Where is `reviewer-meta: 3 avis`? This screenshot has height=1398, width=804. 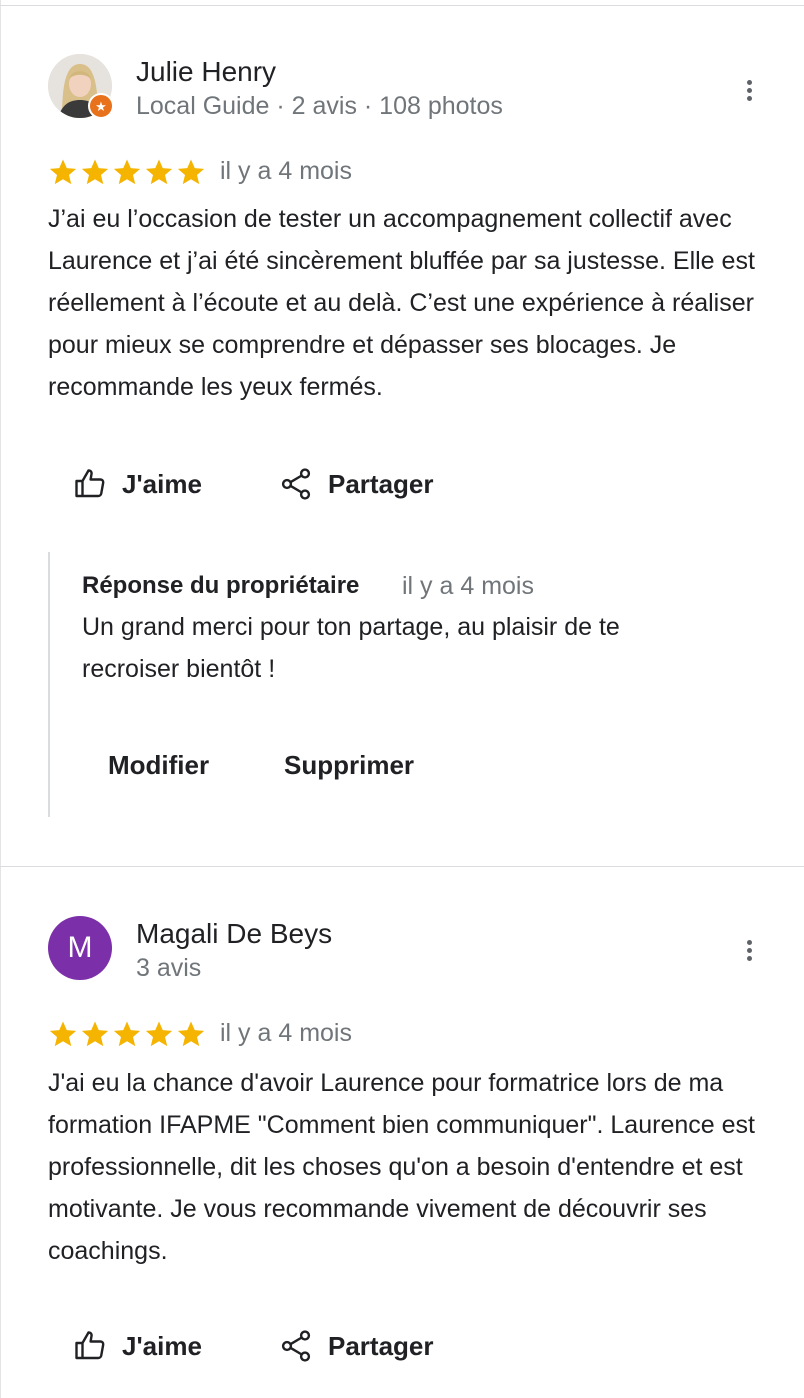
reviewer-meta: 3 avis is located at coordinates (169, 968).